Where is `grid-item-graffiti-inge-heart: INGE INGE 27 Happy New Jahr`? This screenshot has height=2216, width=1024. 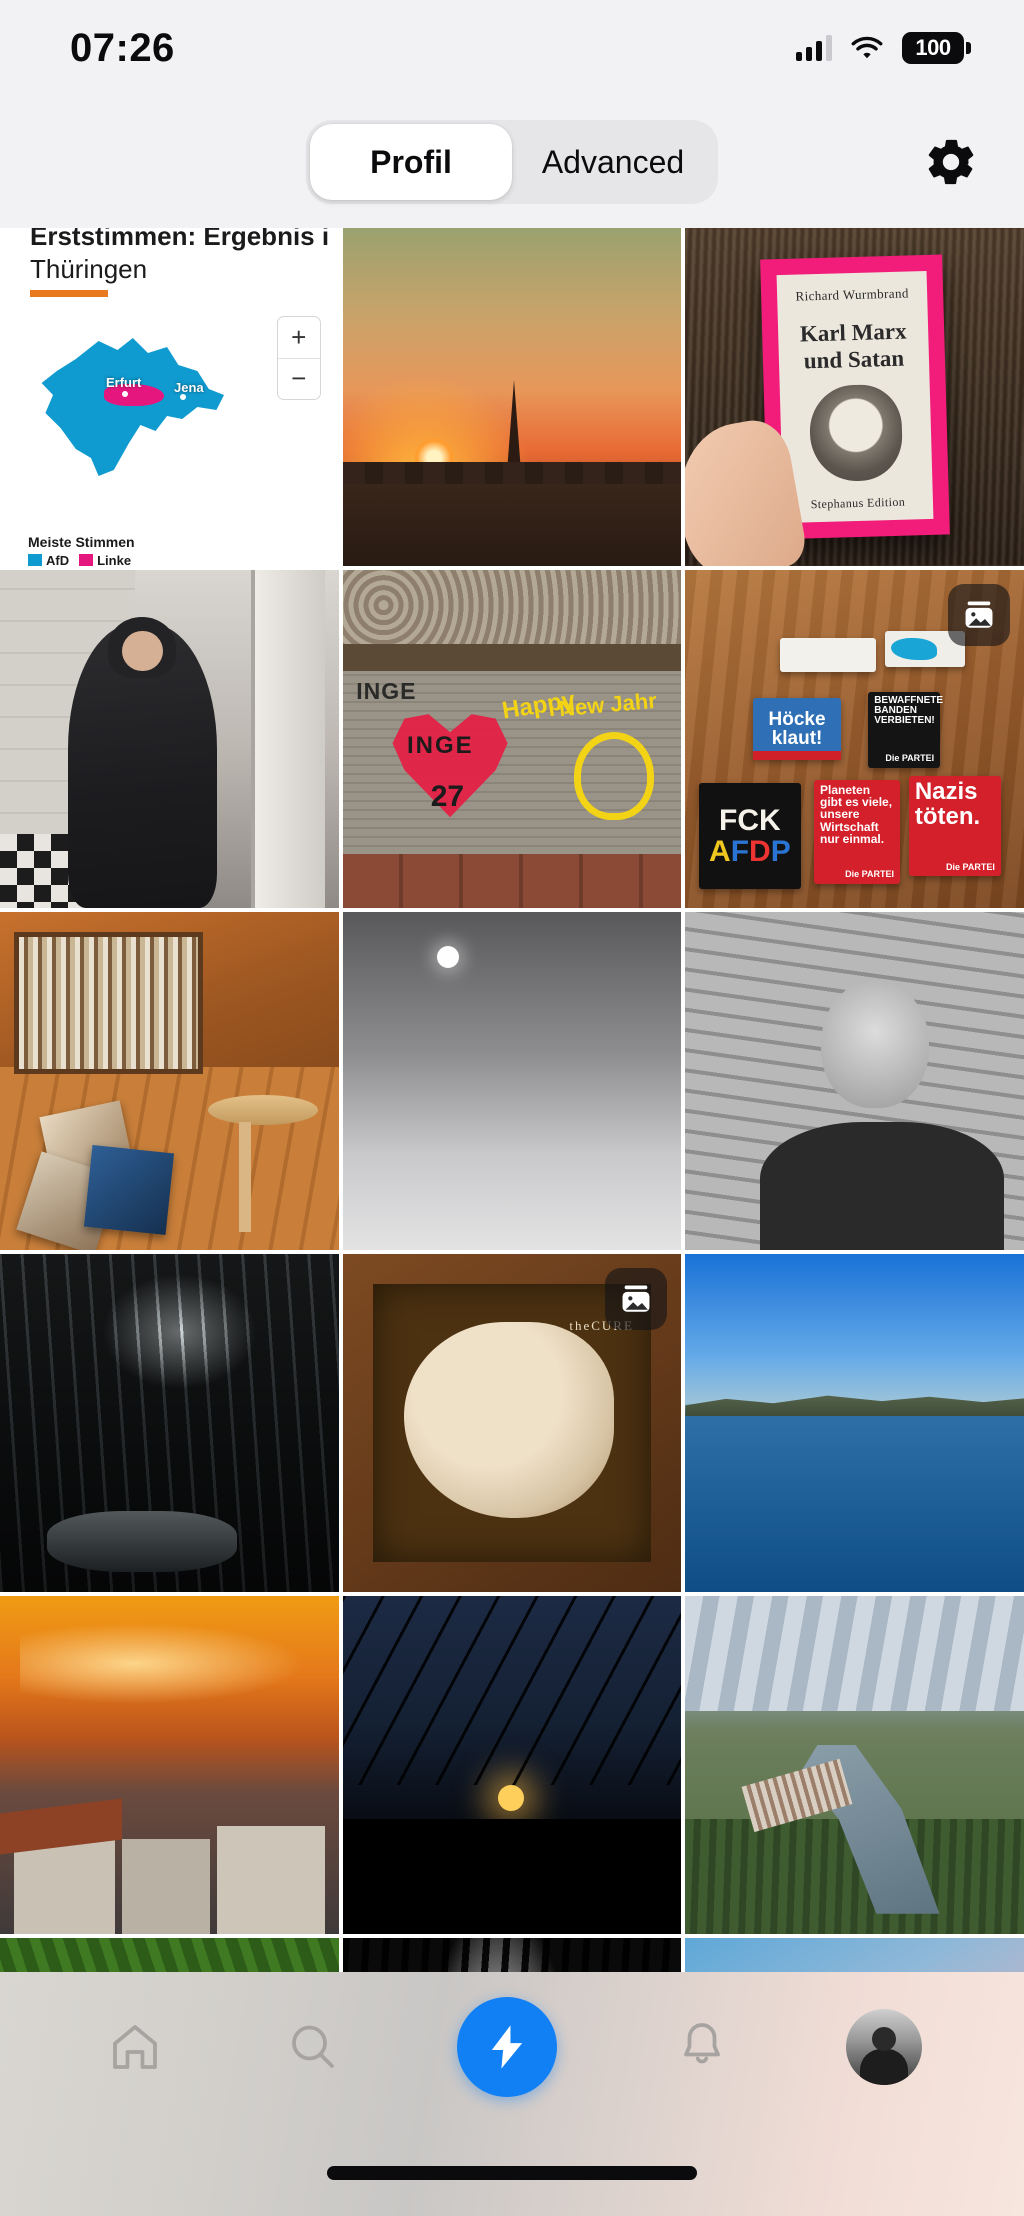 grid-item-graffiti-inge-heart: INGE INGE 27 Happy New Jahr is located at coordinates (512, 739).